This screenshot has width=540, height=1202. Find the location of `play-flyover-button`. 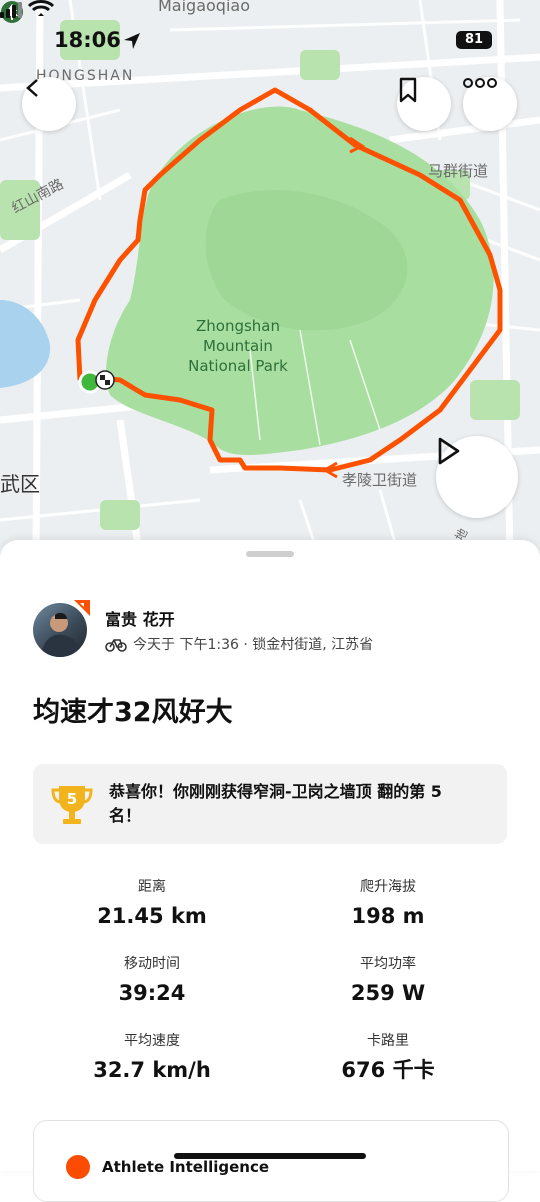

play-flyover-button is located at coordinates (477, 477).